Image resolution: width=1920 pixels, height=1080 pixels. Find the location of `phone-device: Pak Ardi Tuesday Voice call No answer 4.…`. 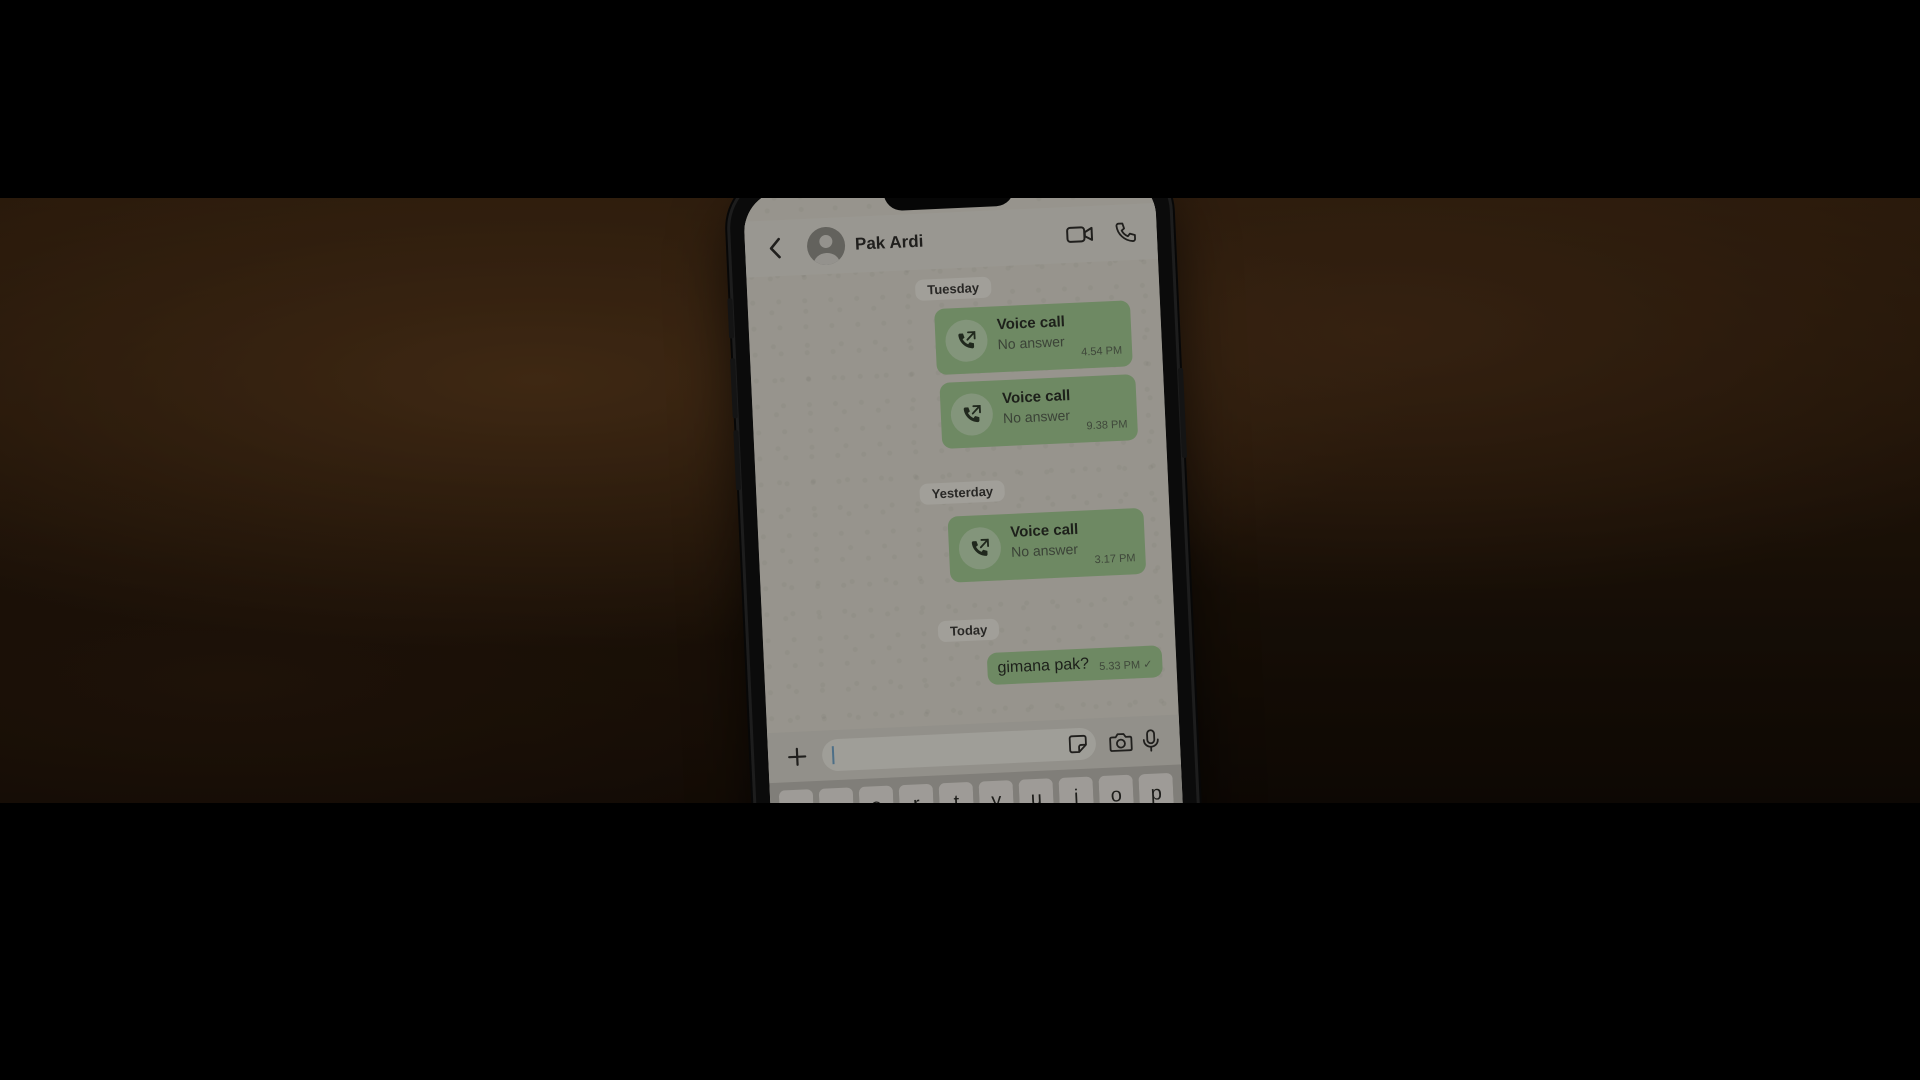

phone-device: Pak Ardi Tuesday Voice call No answer 4.… is located at coordinates (964, 500).